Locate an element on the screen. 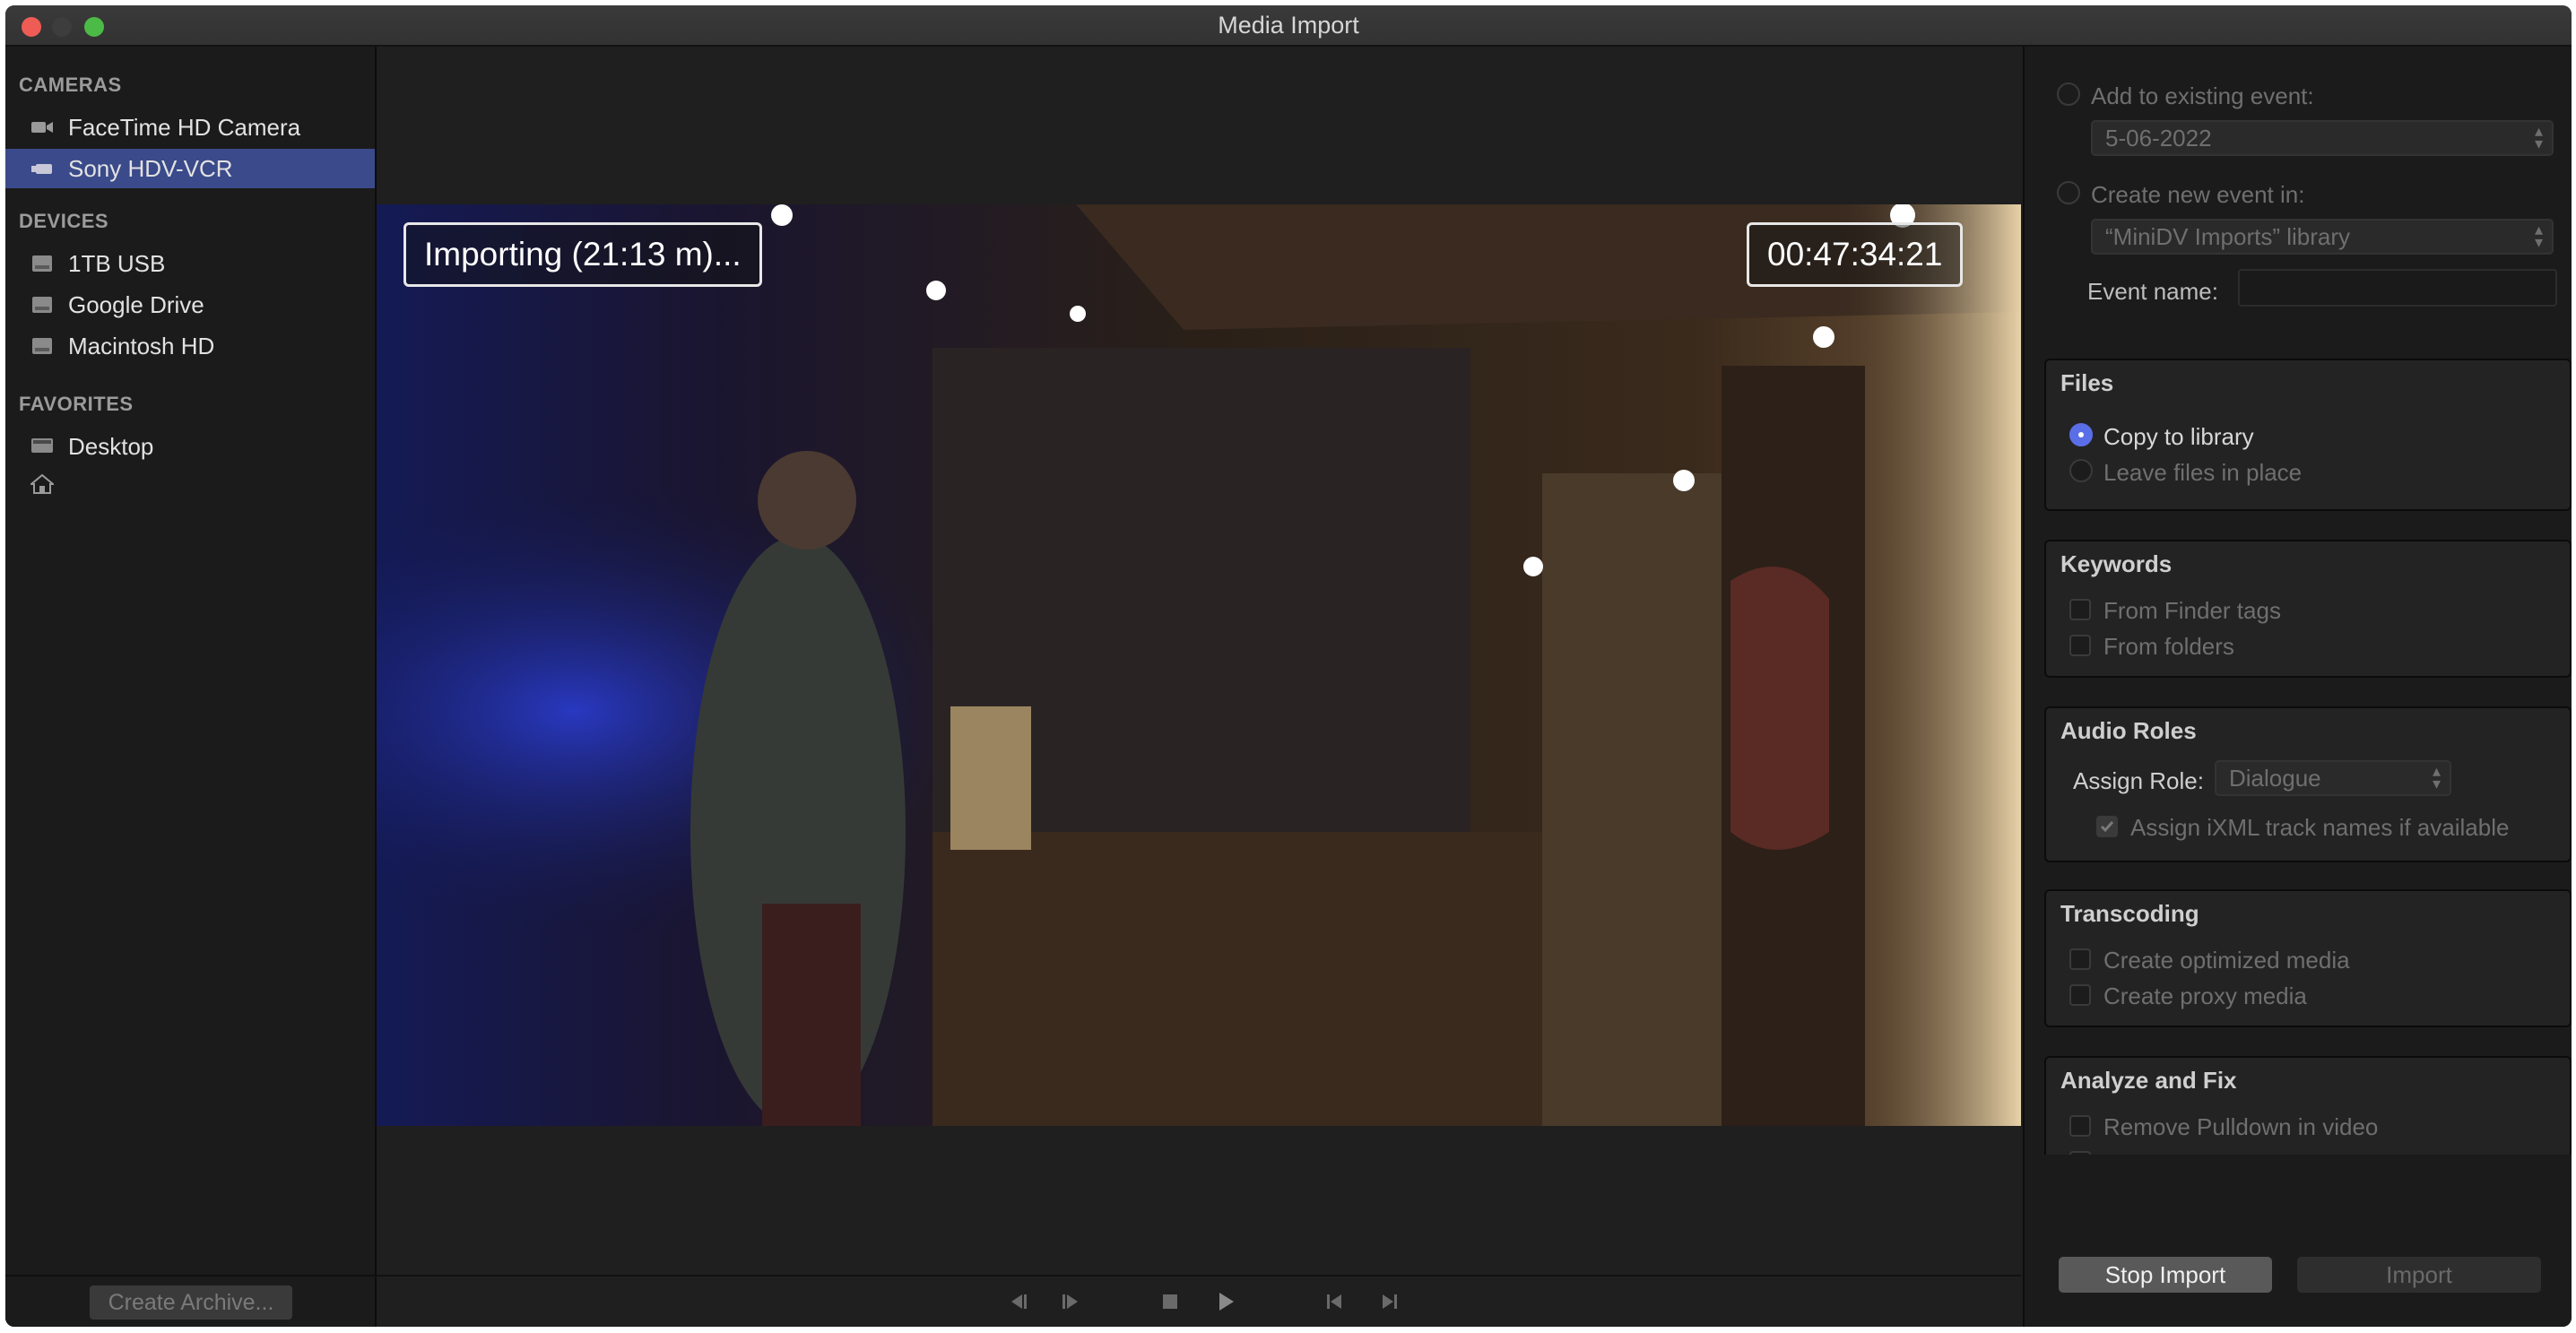 Image resolution: width=2576 pixels, height=1333 pixels. library-value: “MiniDV Imports” library is located at coordinates (2228, 236).